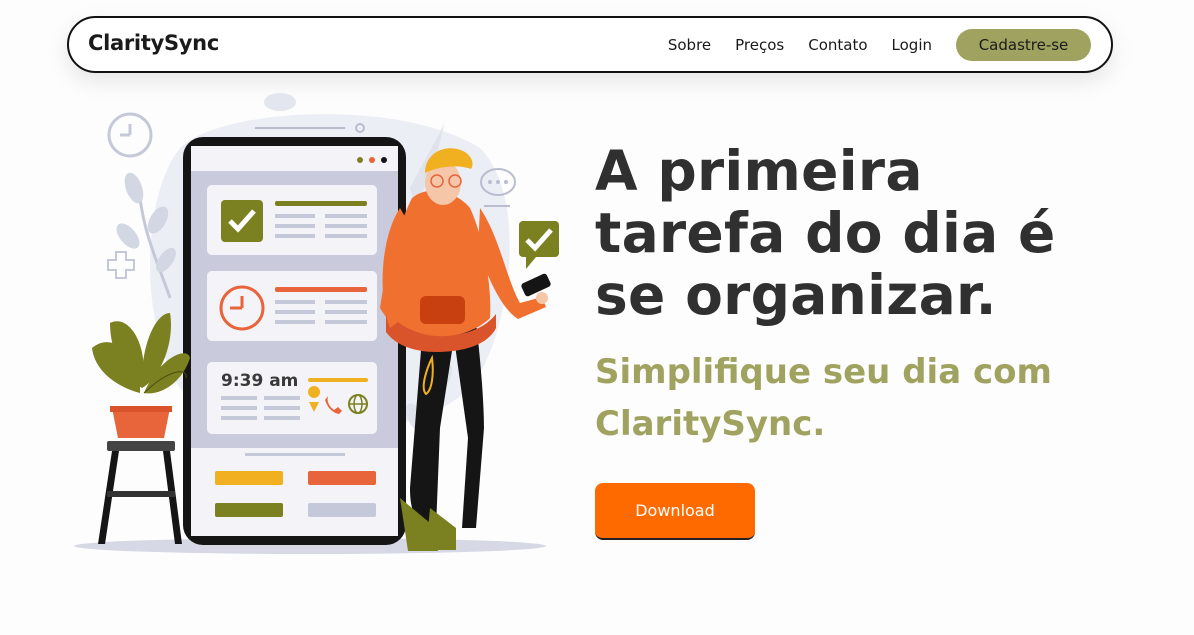 This screenshot has width=1194, height=635. I want to click on nav-link-login: Login, so click(912, 45).